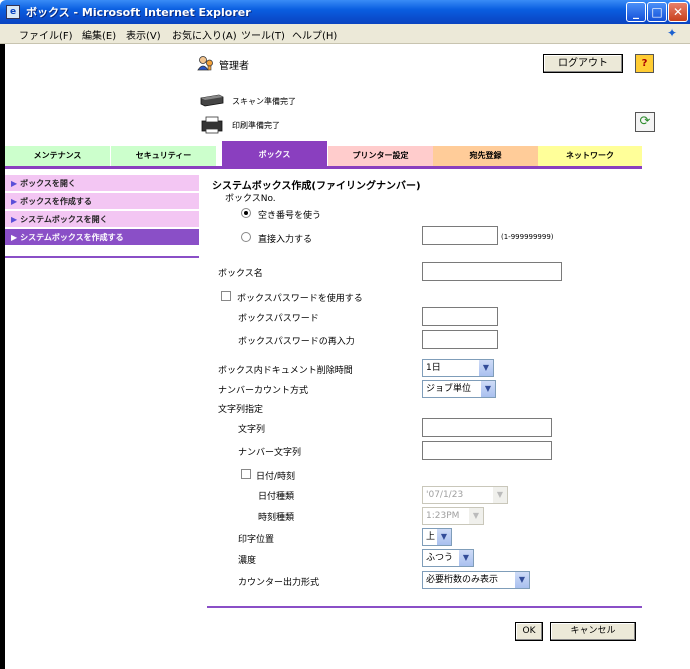  I want to click on sidebar-item-open-box: ▶ ボックスを開く, so click(102, 183).